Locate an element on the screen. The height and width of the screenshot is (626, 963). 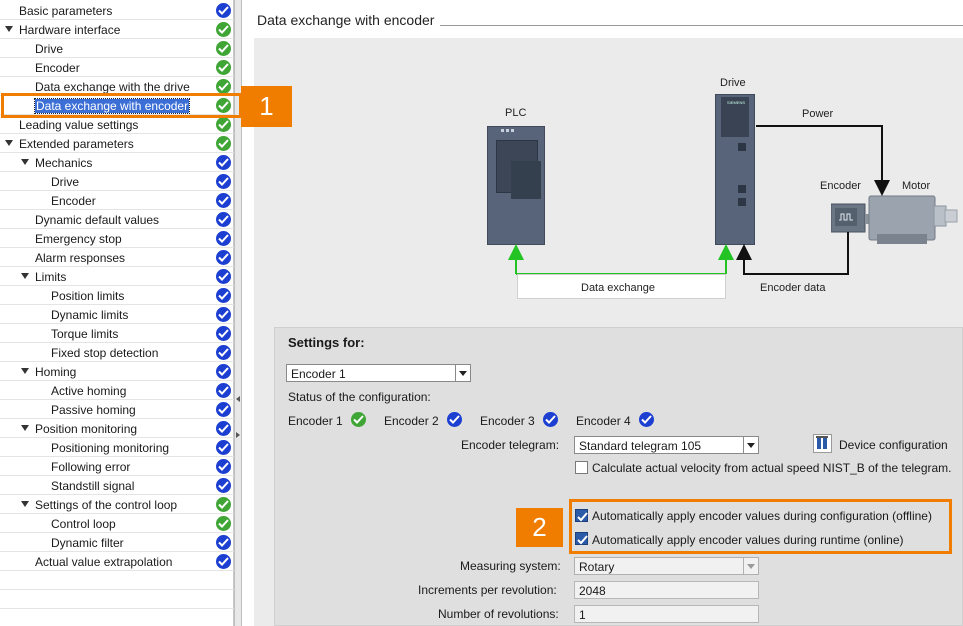
tree-item: Settings of the control loop is located at coordinates (117, 504).